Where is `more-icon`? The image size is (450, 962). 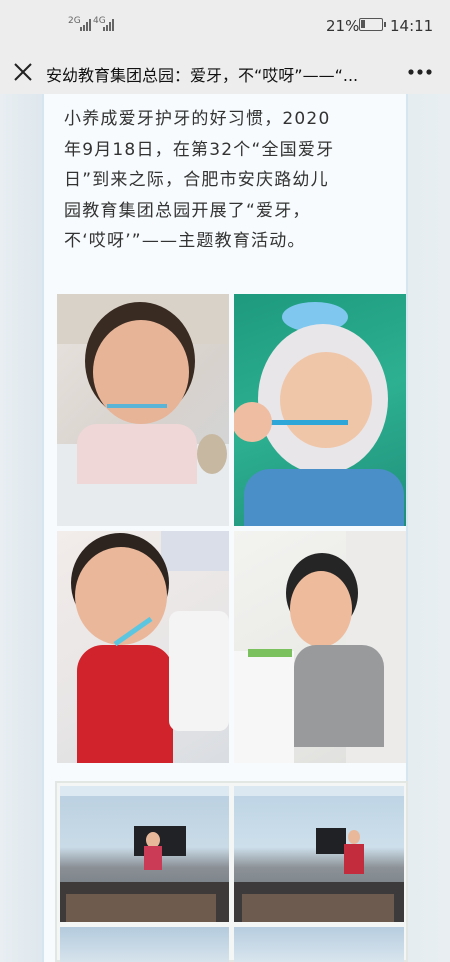
more-icon is located at coordinates (420, 72).